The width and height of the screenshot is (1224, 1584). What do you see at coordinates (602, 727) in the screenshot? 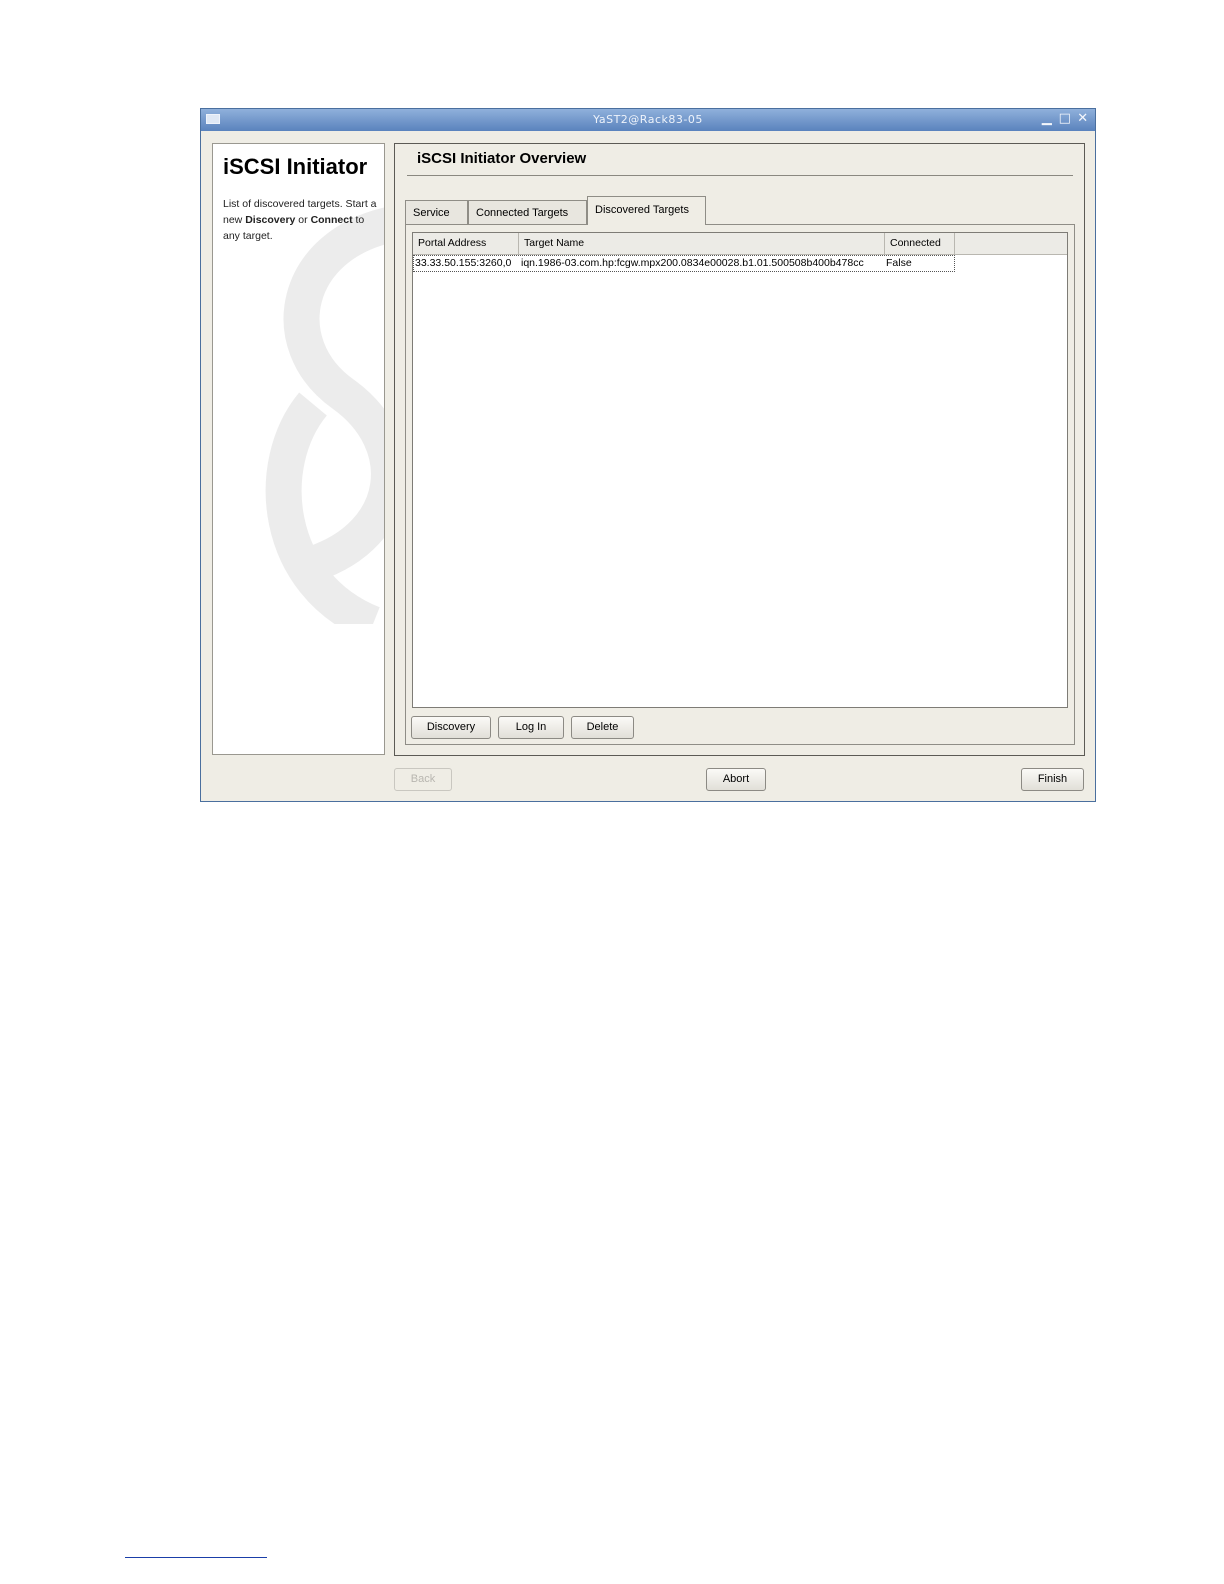
I see `delete-button: Delete` at bounding box center [602, 727].